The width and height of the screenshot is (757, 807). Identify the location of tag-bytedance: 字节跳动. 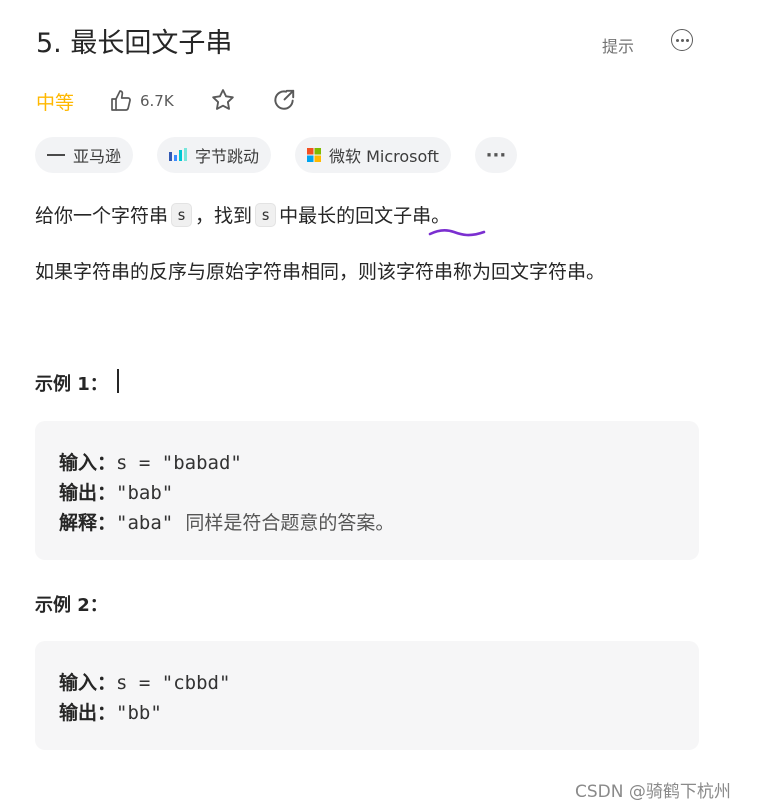
(214, 155).